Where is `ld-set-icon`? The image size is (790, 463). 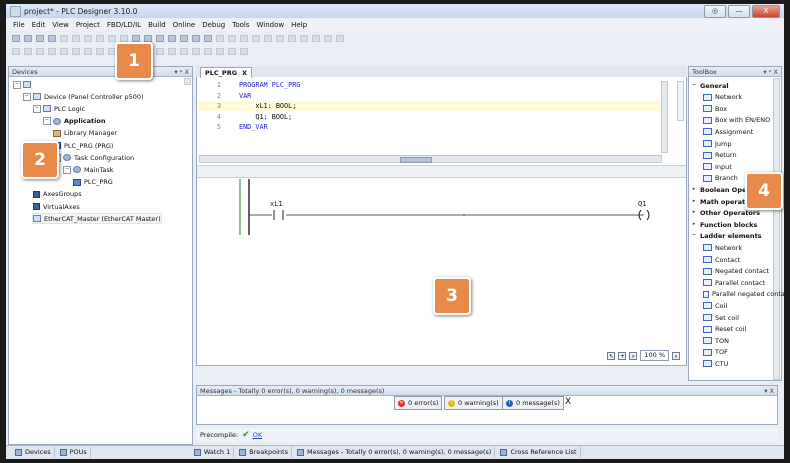 ld-set-icon is located at coordinates (88, 51).